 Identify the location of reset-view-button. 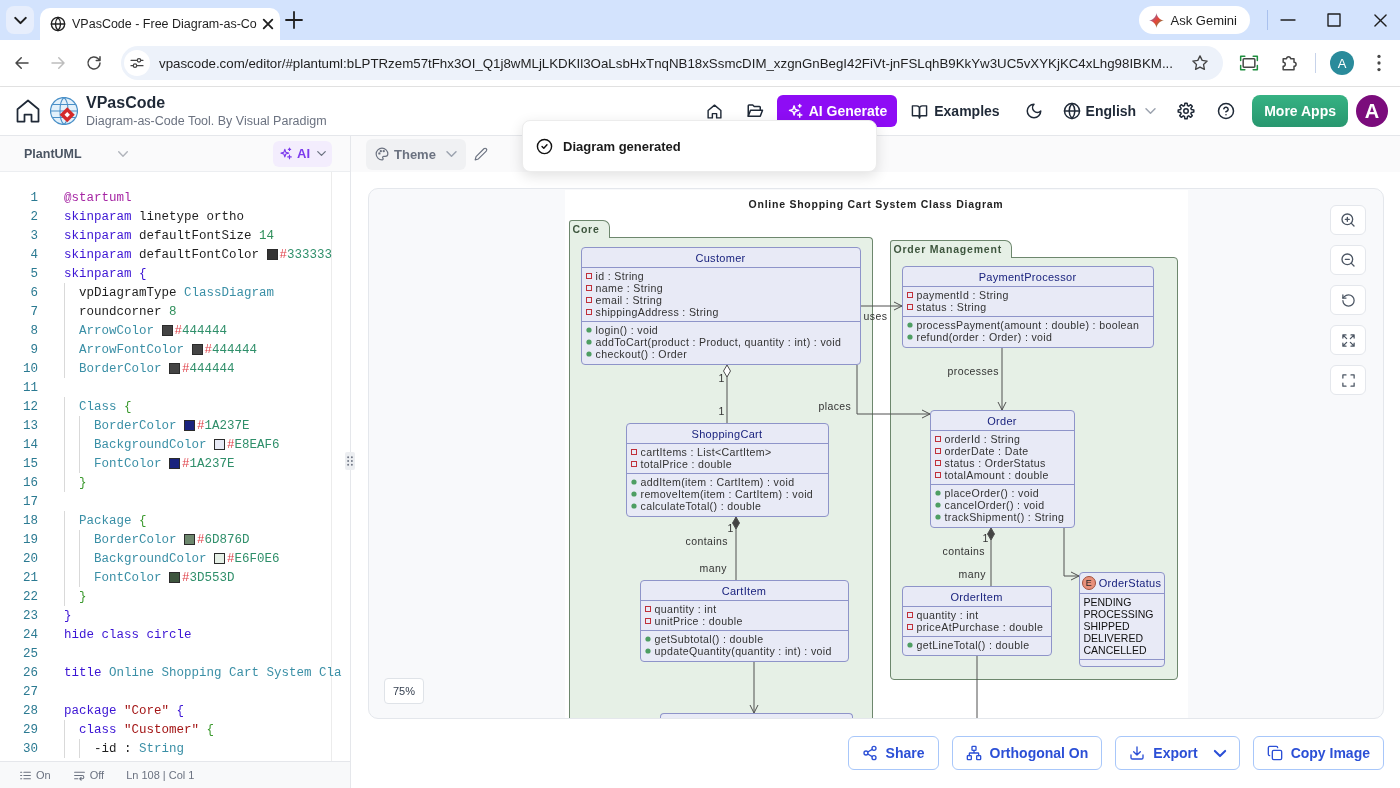
(1348, 300).